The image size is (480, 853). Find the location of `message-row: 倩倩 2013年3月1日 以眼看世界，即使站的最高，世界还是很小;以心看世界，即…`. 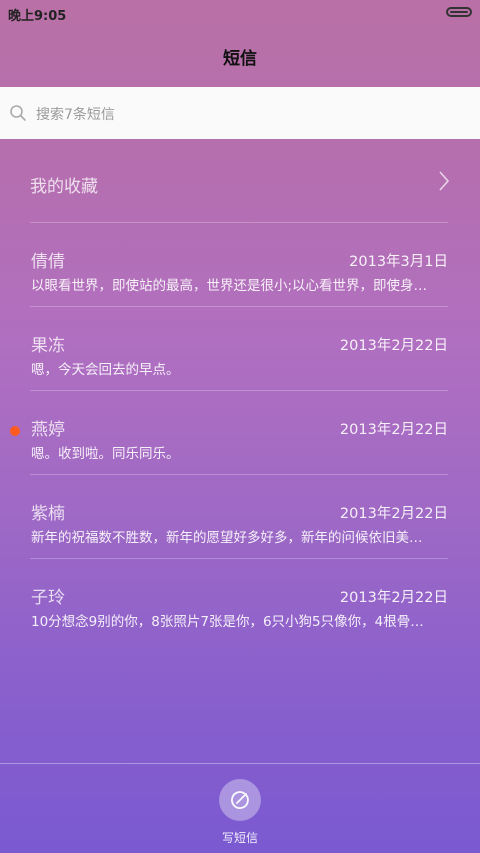

message-row: 倩倩 2013年3月1日 以眼看世界，即使站的最高，世界还是很小;以心看世界，即… is located at coordinates (240, 289).